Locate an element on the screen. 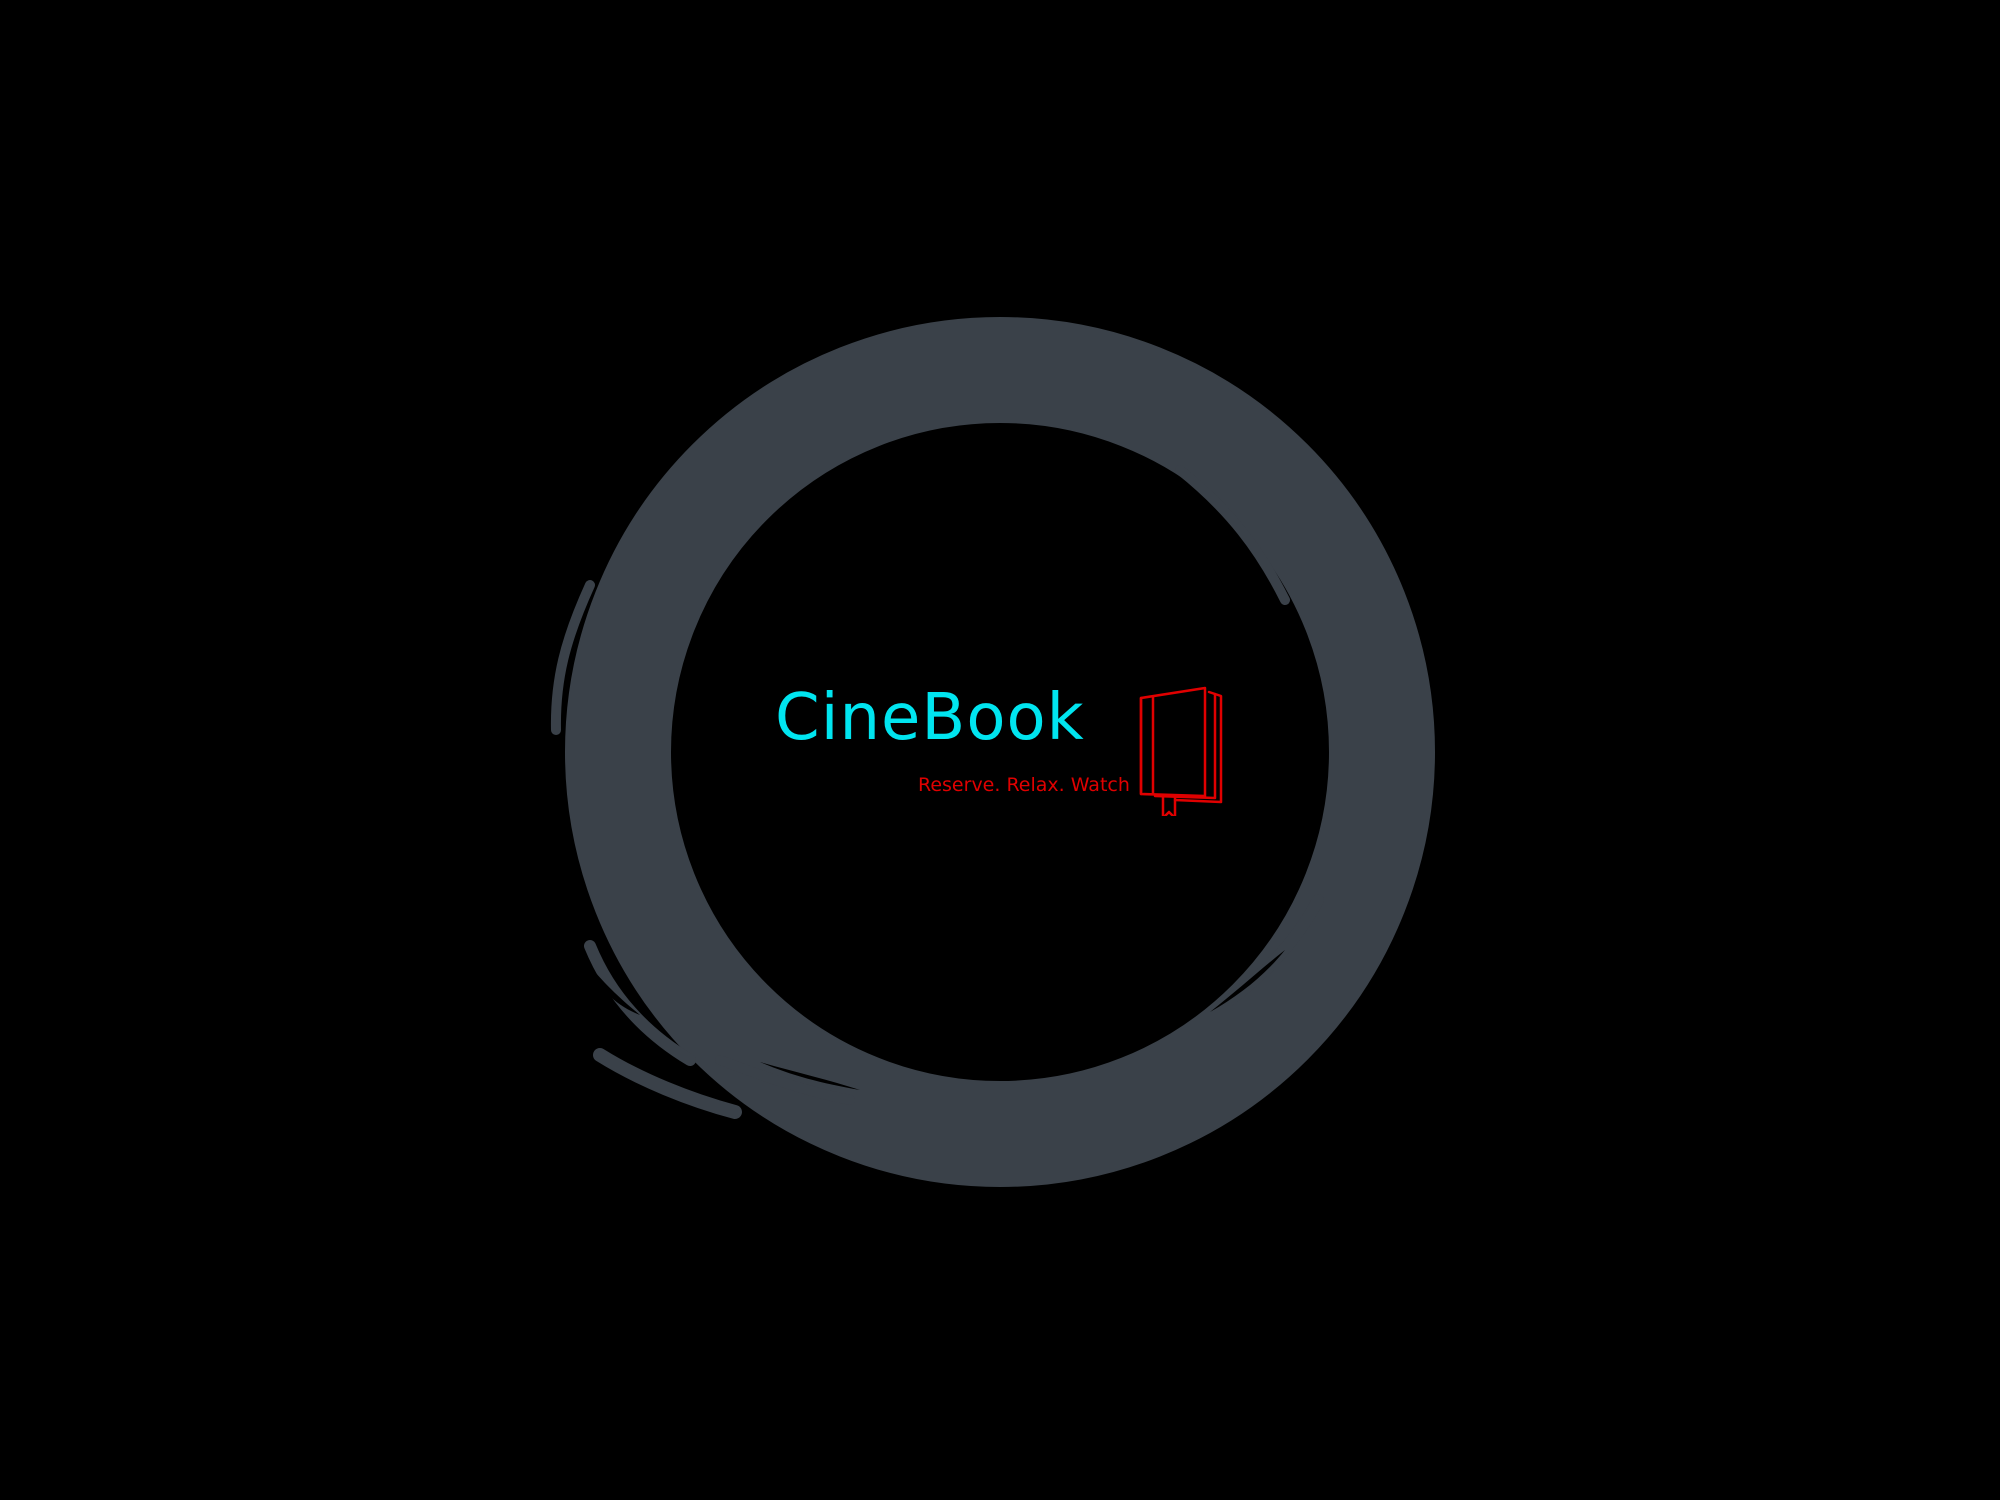  app-name: CineBook is located at coordinates (930, 718).